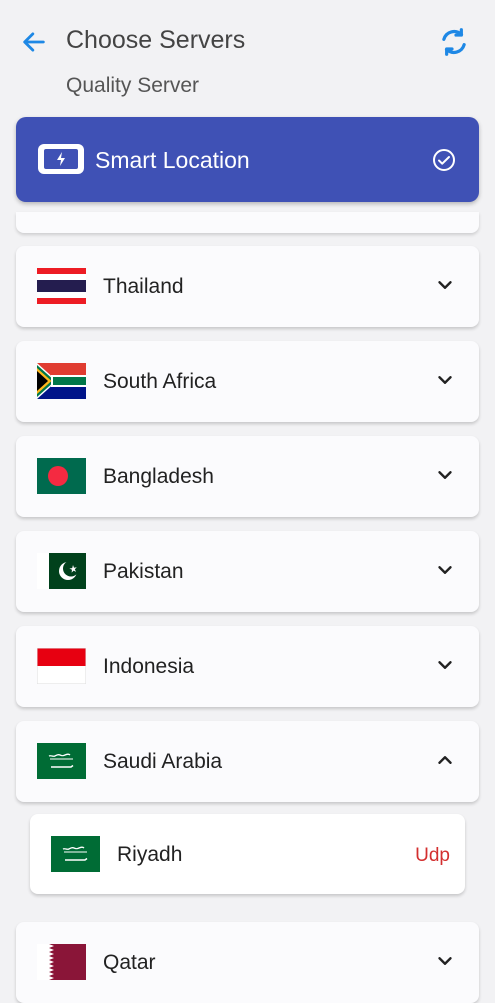  What do you see at coordinates (61, 381) in the screenshot?
I see `south-africa-flag-icon` at bounding box center [61, 381].